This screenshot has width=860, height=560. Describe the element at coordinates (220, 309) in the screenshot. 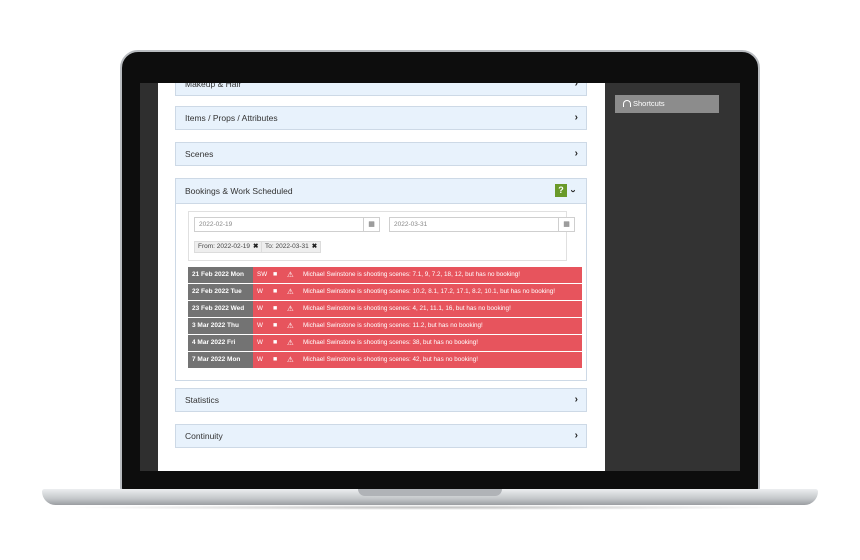

I see `booking-date: 23 Feb 2022 Wed` at that location.